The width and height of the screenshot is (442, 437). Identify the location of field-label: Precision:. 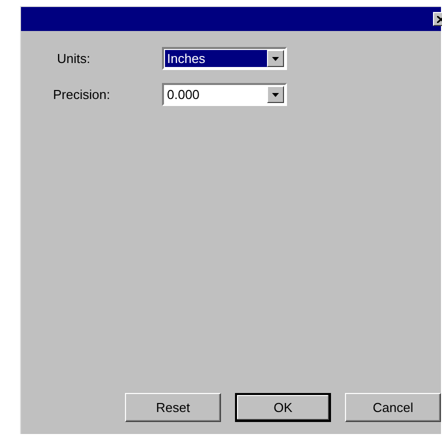
(82, 94).